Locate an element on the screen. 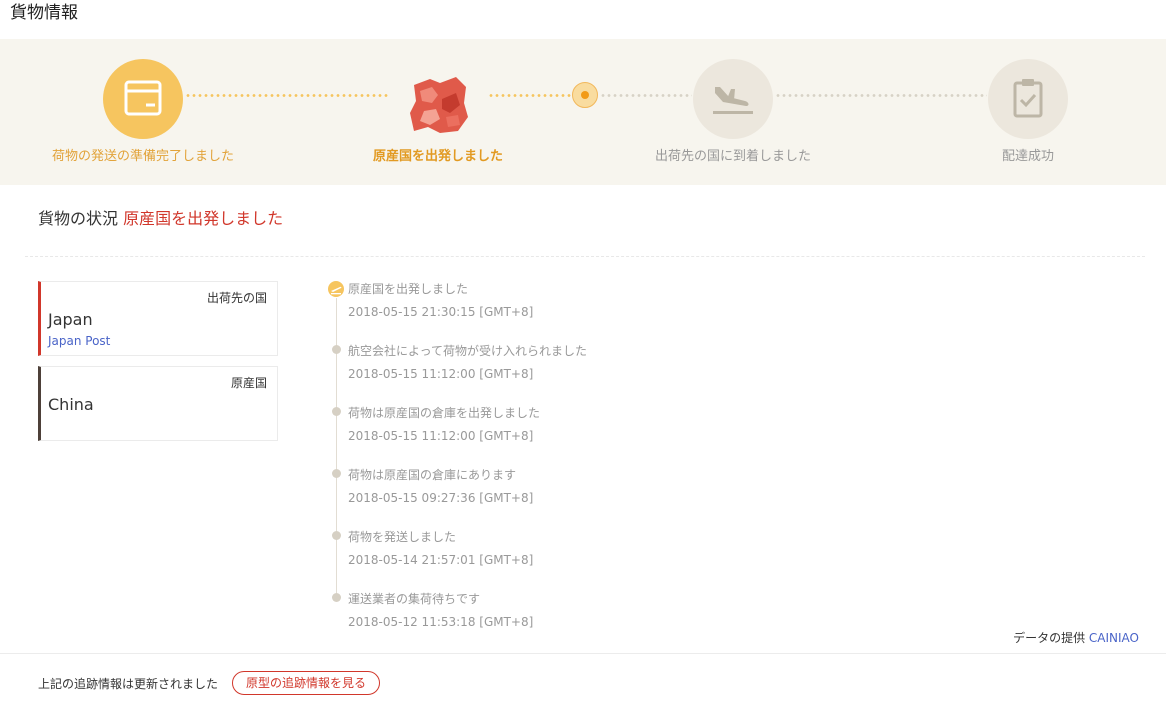  destination-country: Japan is located at coordinates (70, 319).